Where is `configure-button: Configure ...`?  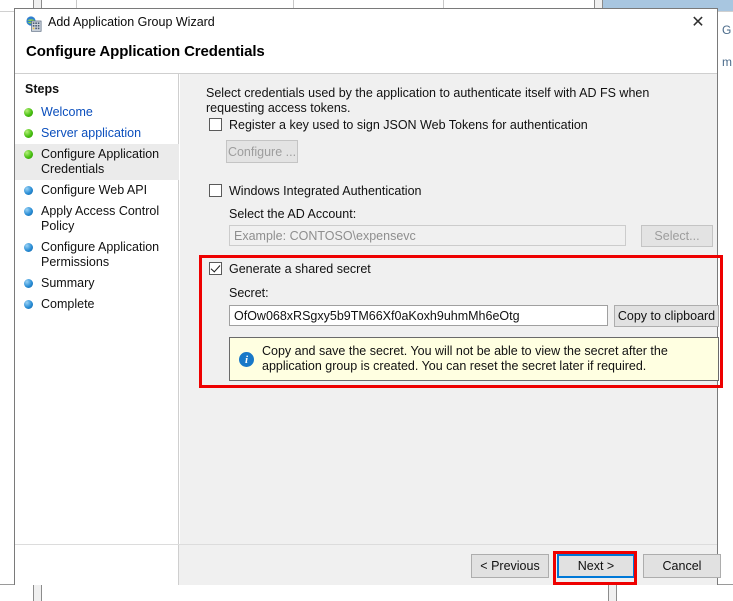 configure-button: Configure ... is located at coordinates (262, 151).